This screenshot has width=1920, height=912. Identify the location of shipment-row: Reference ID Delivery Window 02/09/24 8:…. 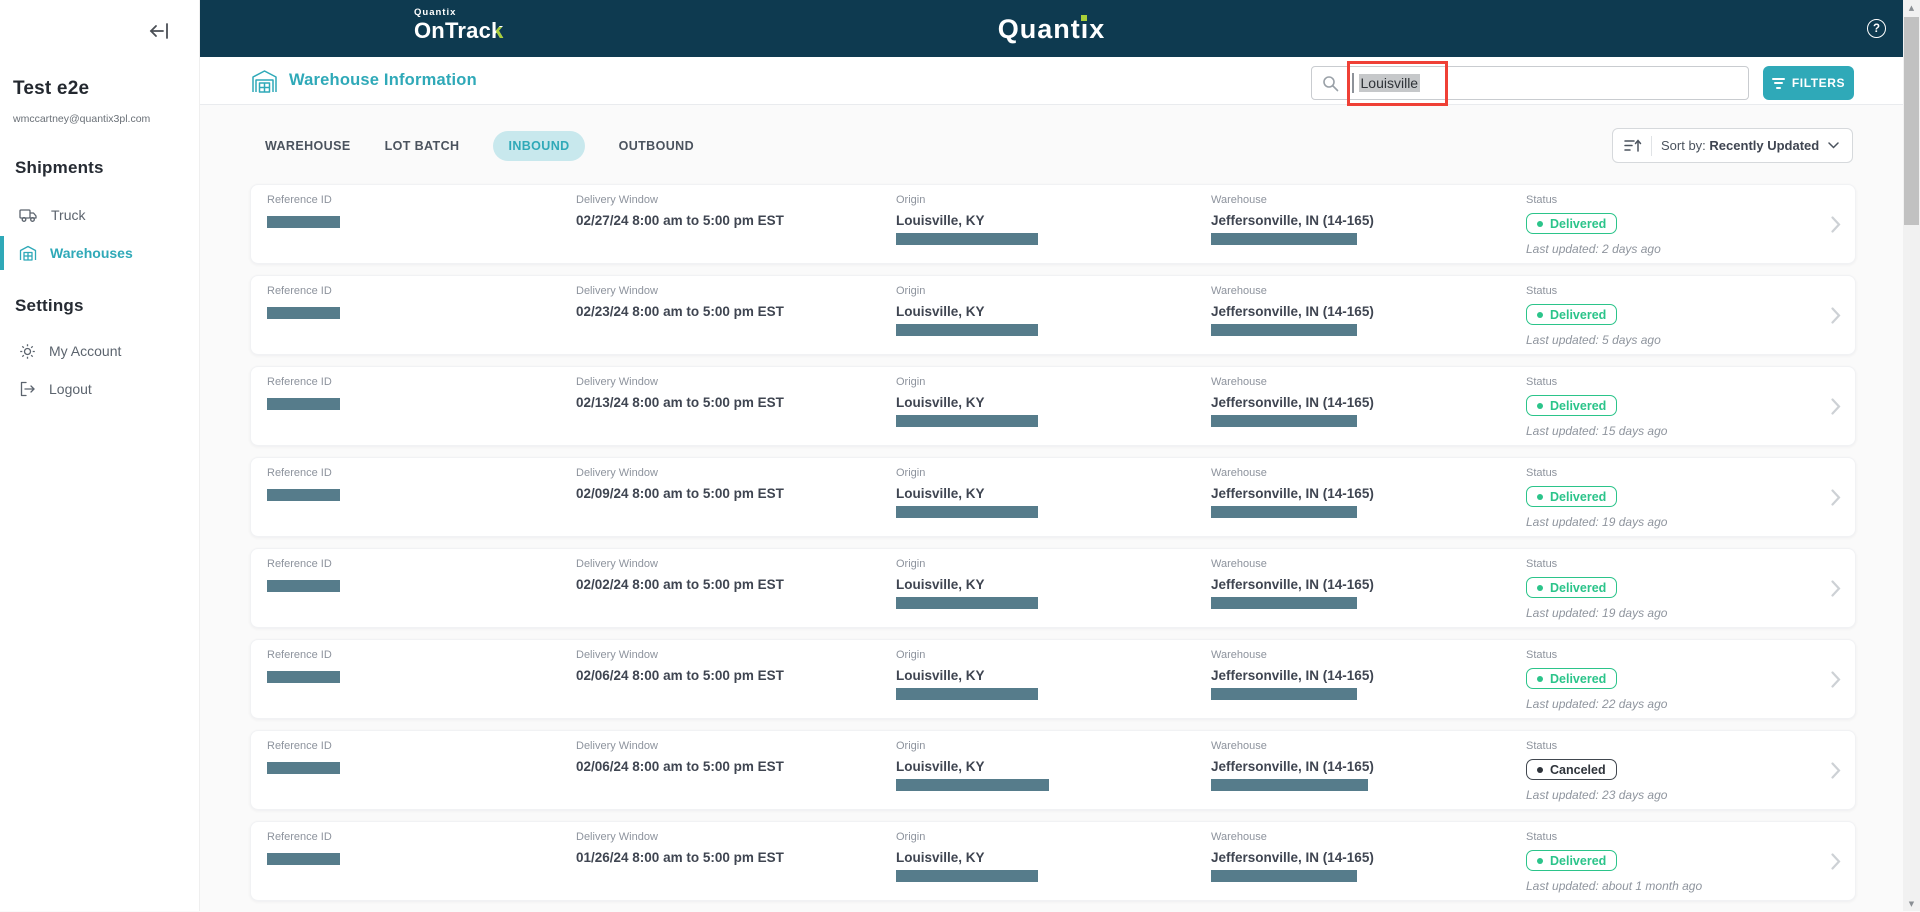
(1053, 497).